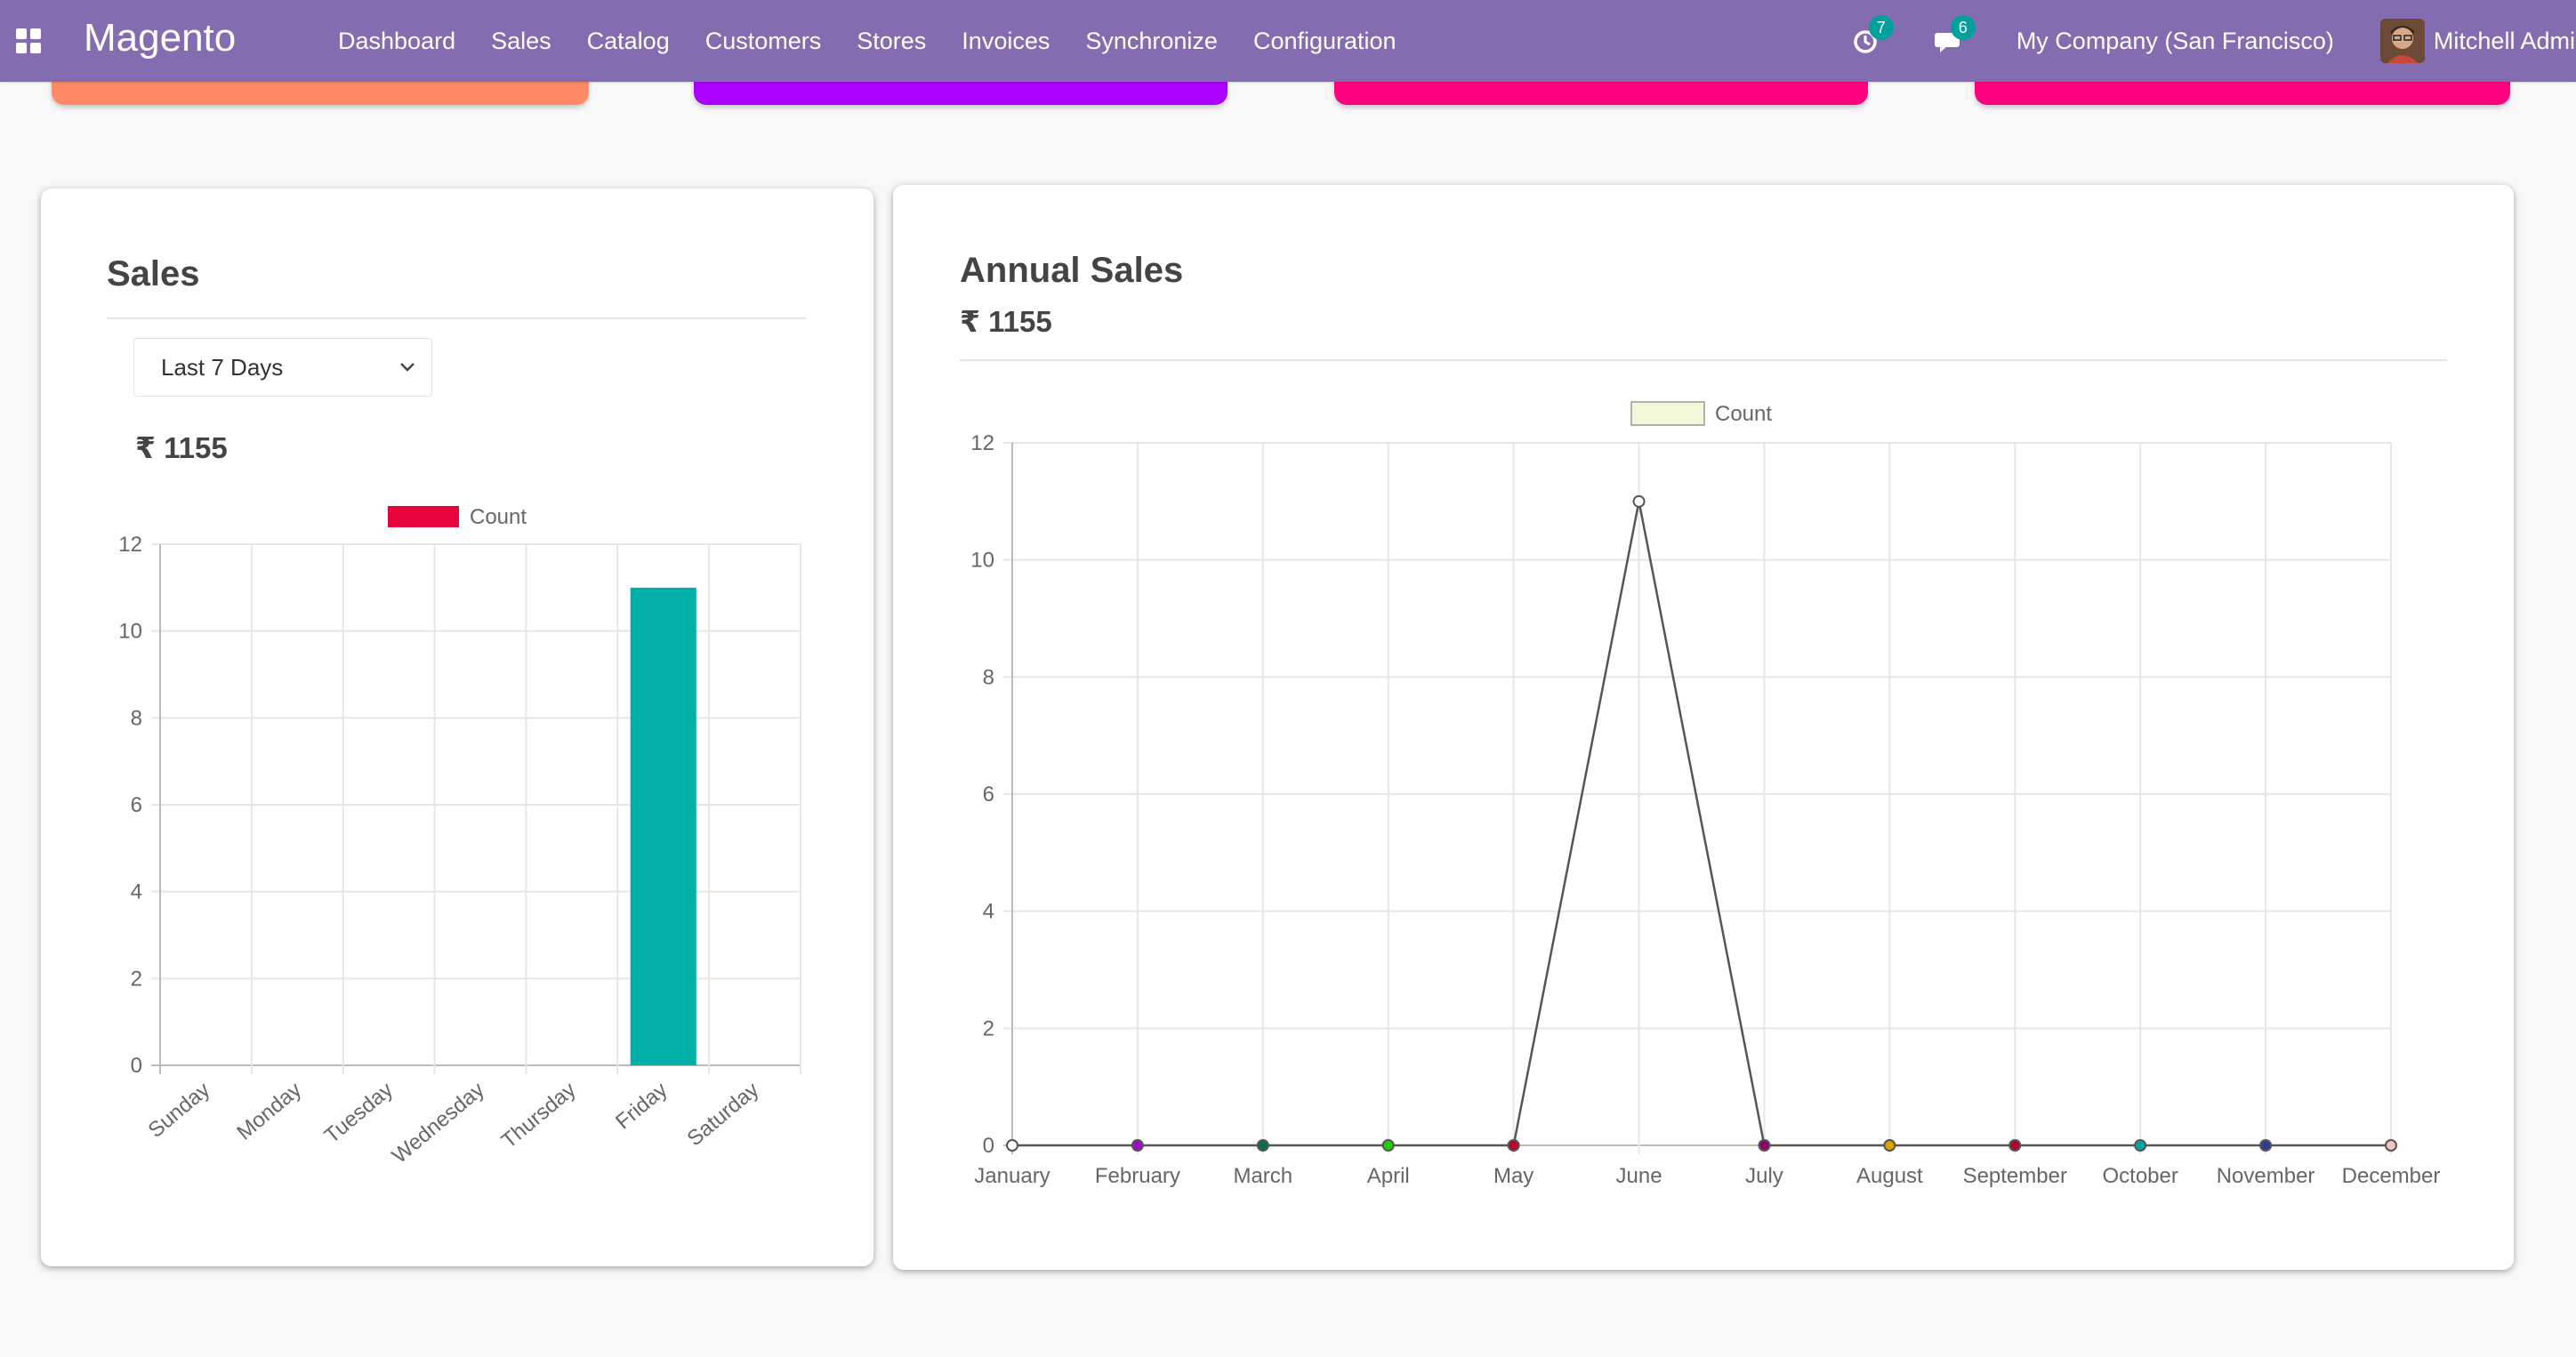 The image size is (2576, 1357). I want to click on messages-badge: 6, so click(1963, 27).